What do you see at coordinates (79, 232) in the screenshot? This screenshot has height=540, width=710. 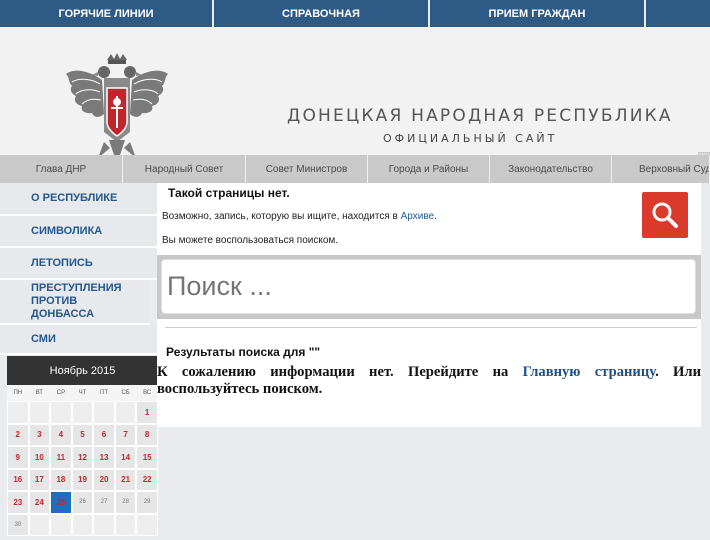 I see `sidebar-item-symbols: СИМВОЛИКА` at bounding box center [79, 232].